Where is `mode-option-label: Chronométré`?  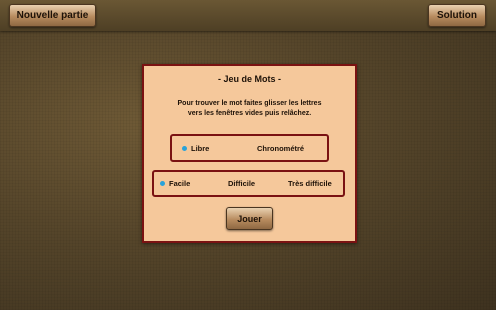 mode-option-label: Chronométré is located at coordinates (281, 148).